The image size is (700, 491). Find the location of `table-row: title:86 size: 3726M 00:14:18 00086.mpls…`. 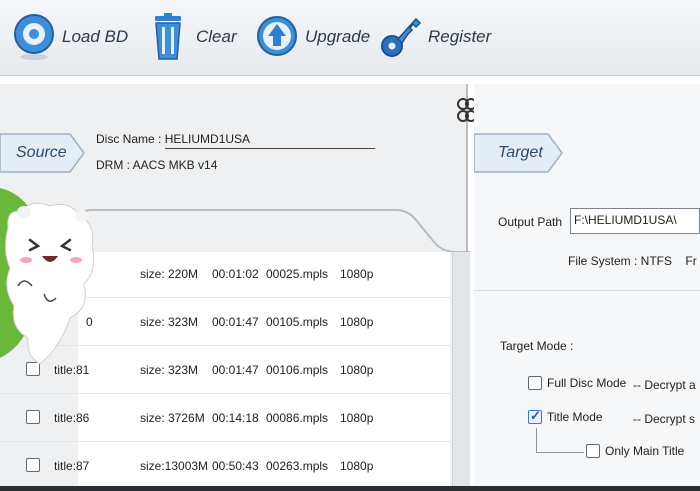

table-row: title:86 size: 3726M 00:14:18 00086.mpls… is located at coordinates (228, 418).